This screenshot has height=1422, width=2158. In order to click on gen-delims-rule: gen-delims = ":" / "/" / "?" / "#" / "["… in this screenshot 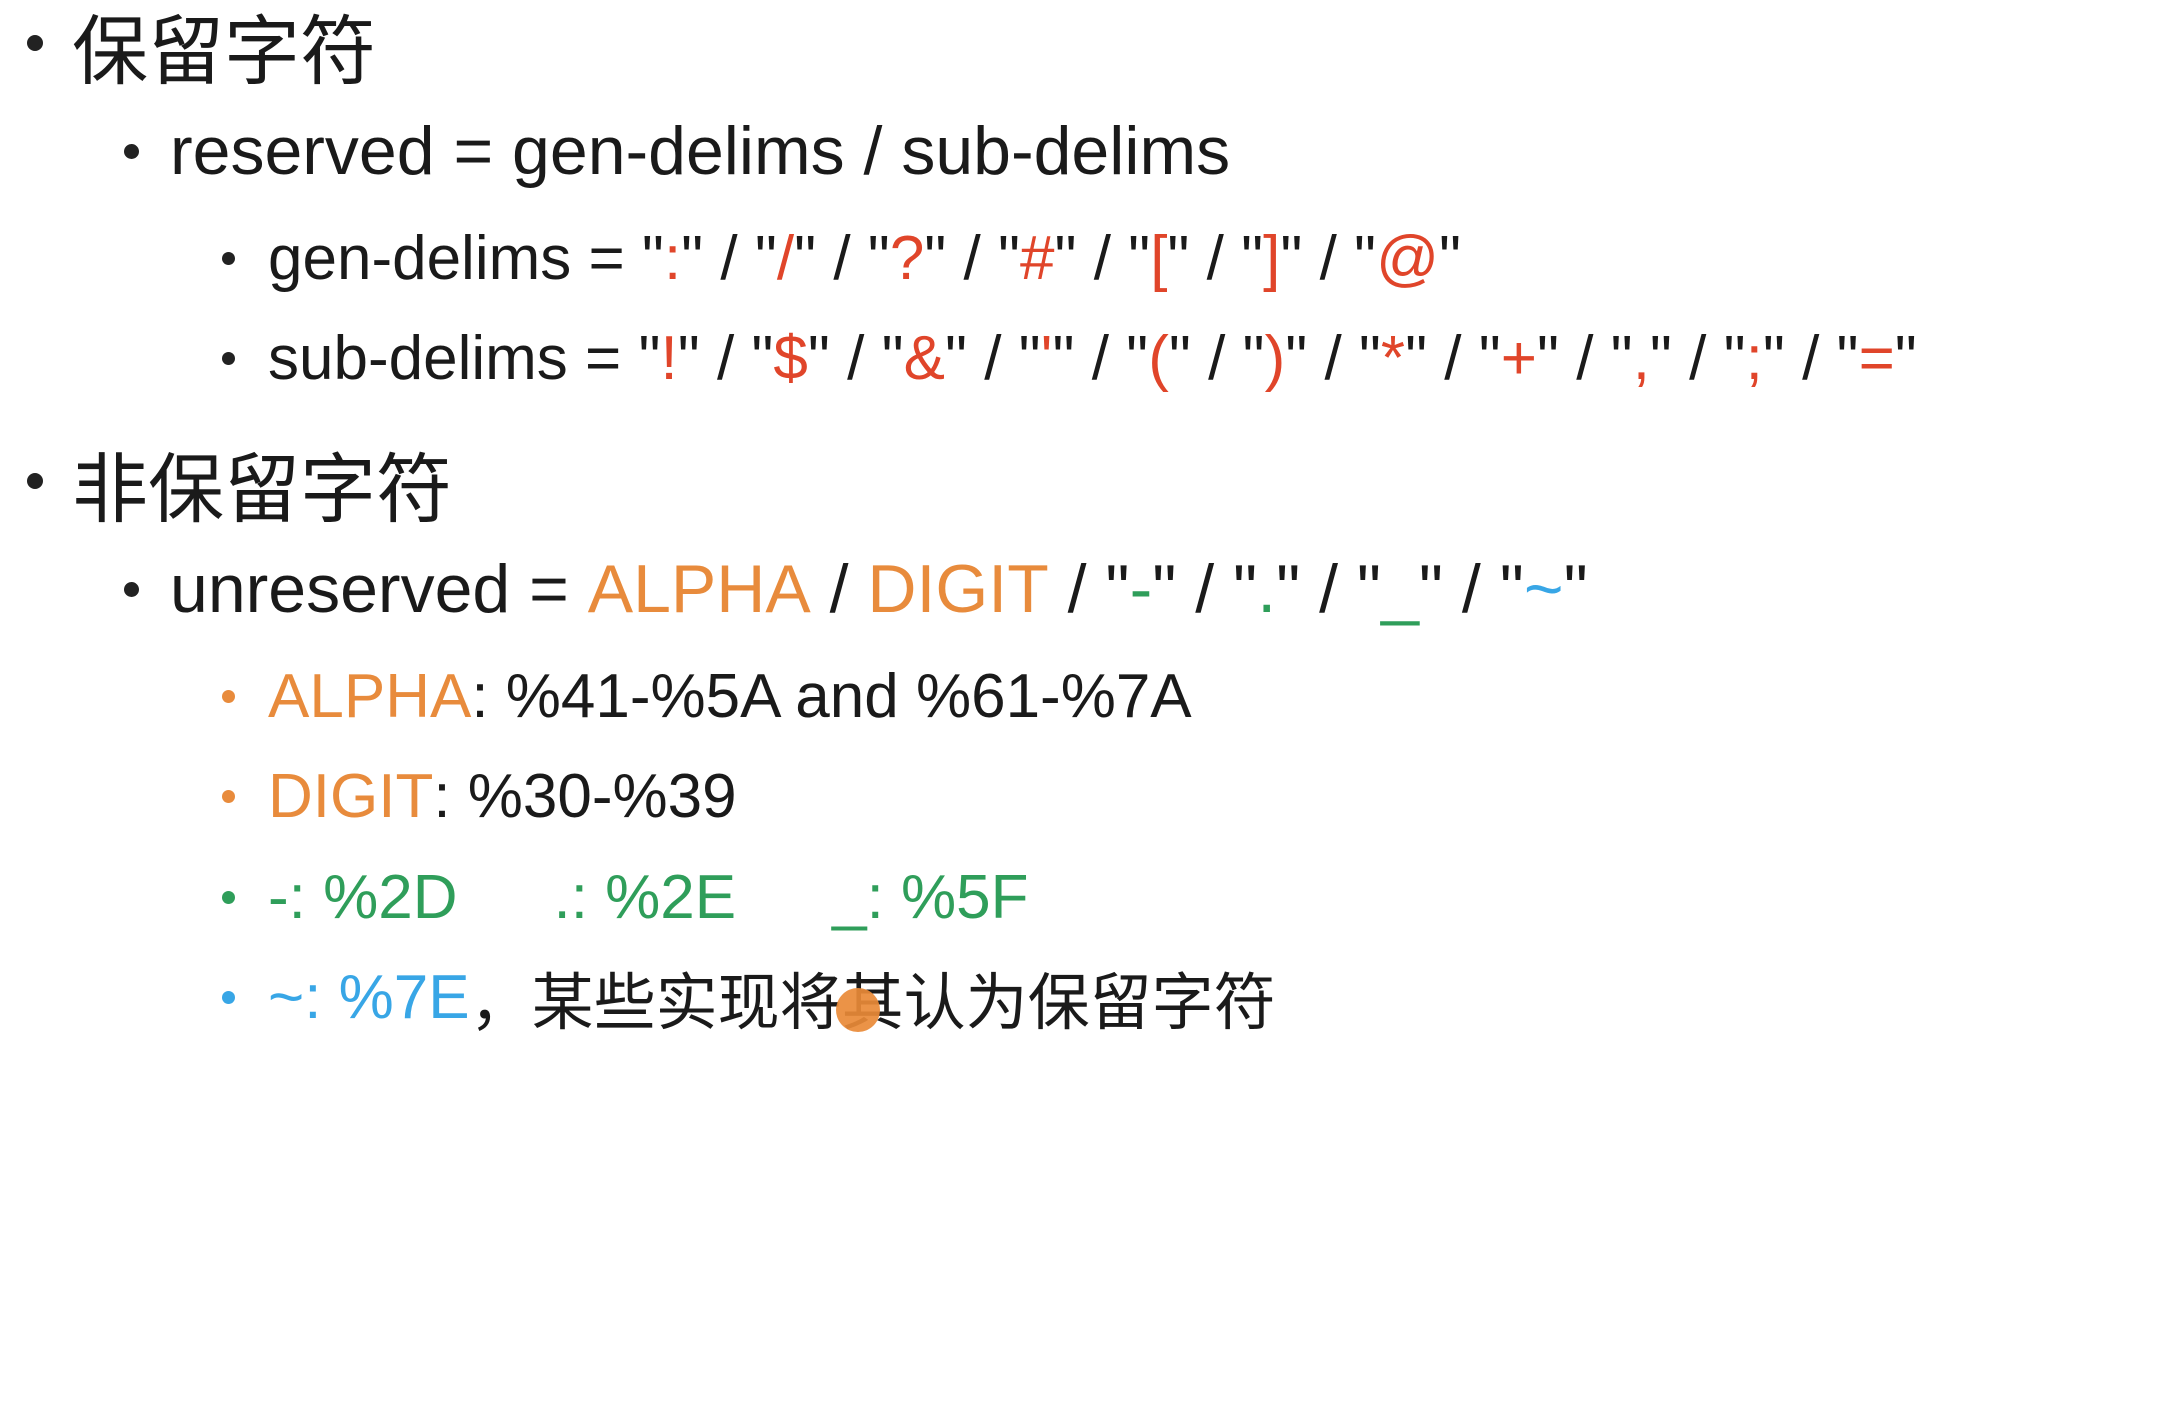, I will do `click(865, 258)`.